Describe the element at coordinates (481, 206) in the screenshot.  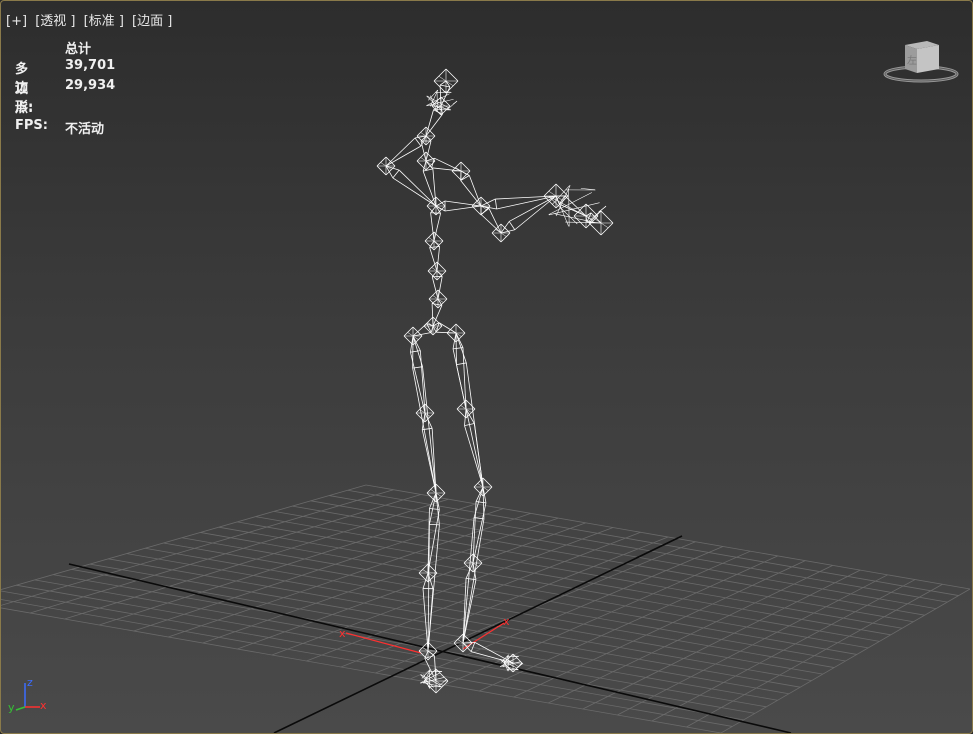
I see `joint-armL` at that location.